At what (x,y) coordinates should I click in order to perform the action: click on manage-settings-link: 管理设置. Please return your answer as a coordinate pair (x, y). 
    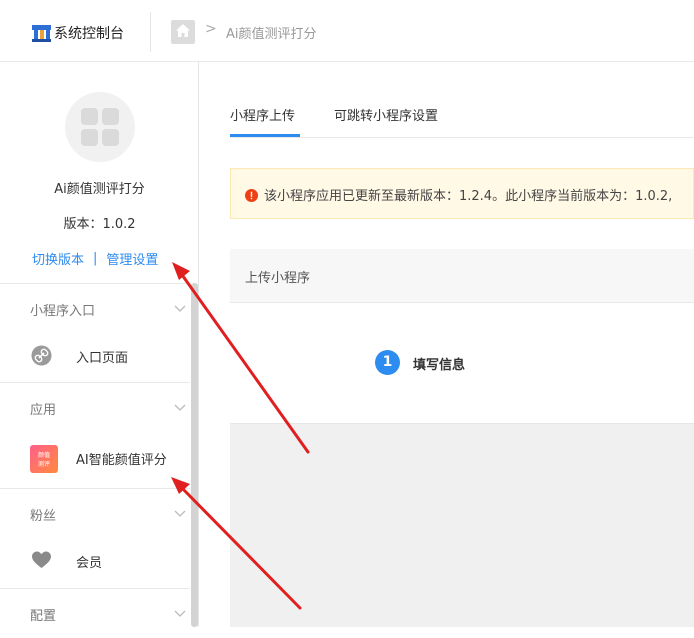
    Looking at the image, I should click on (132, 258).